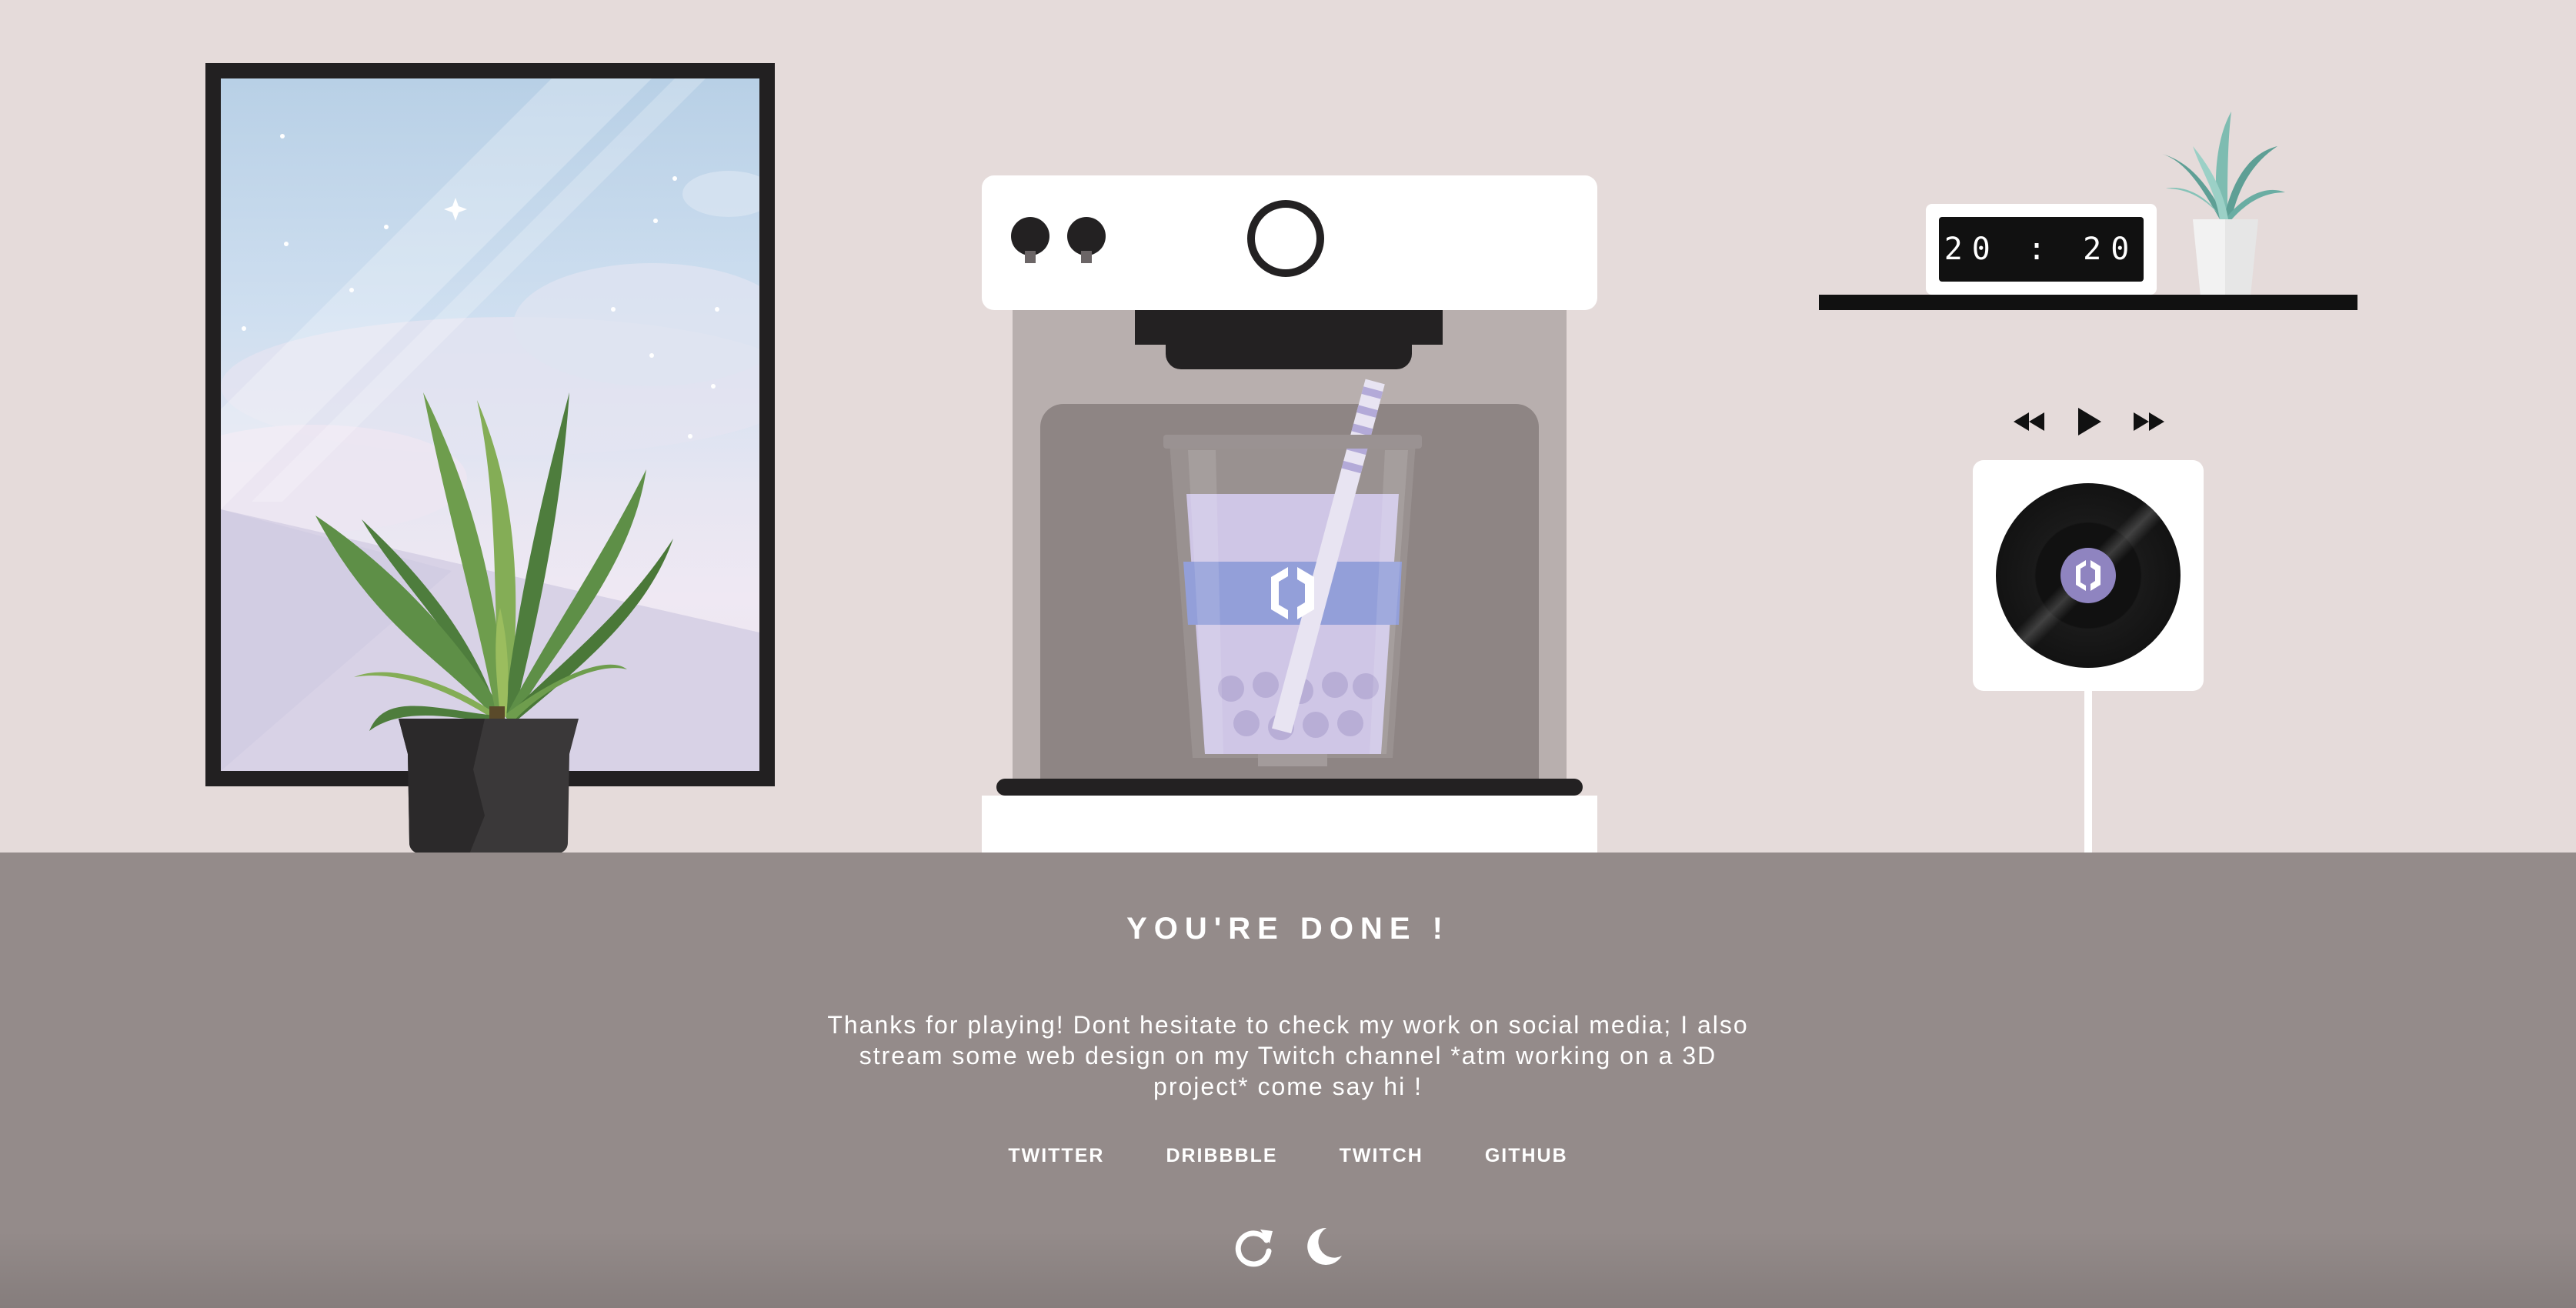 The width and height of the screenshot is (2576, 1308). I want to click on vinyl-record, so click(2088, 575).